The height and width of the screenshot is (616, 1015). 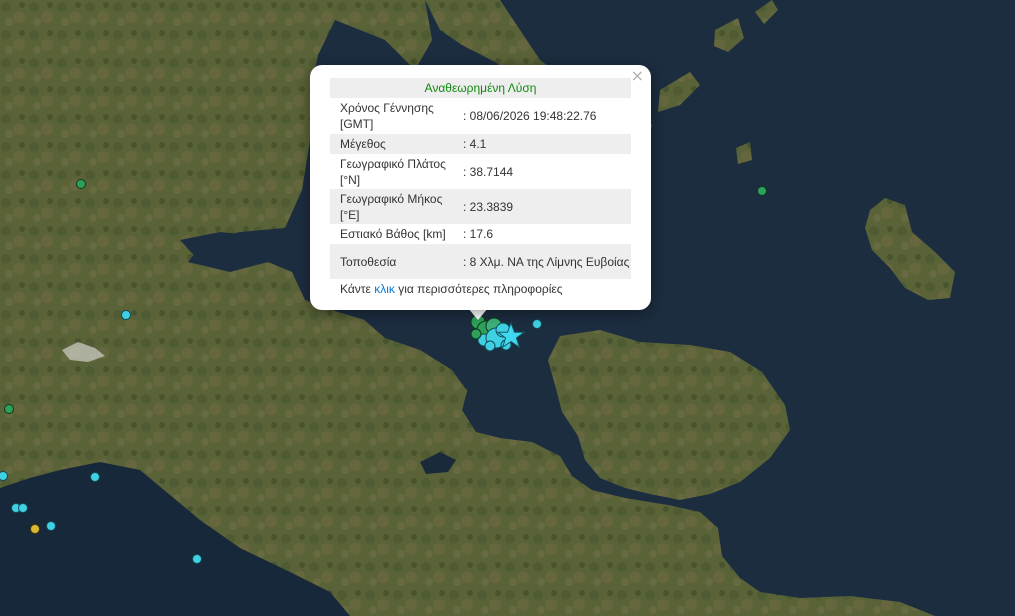 I want to click on row-depth: Εστιακό Βάθος [km] : 17.6, so click(x=480, y=234).